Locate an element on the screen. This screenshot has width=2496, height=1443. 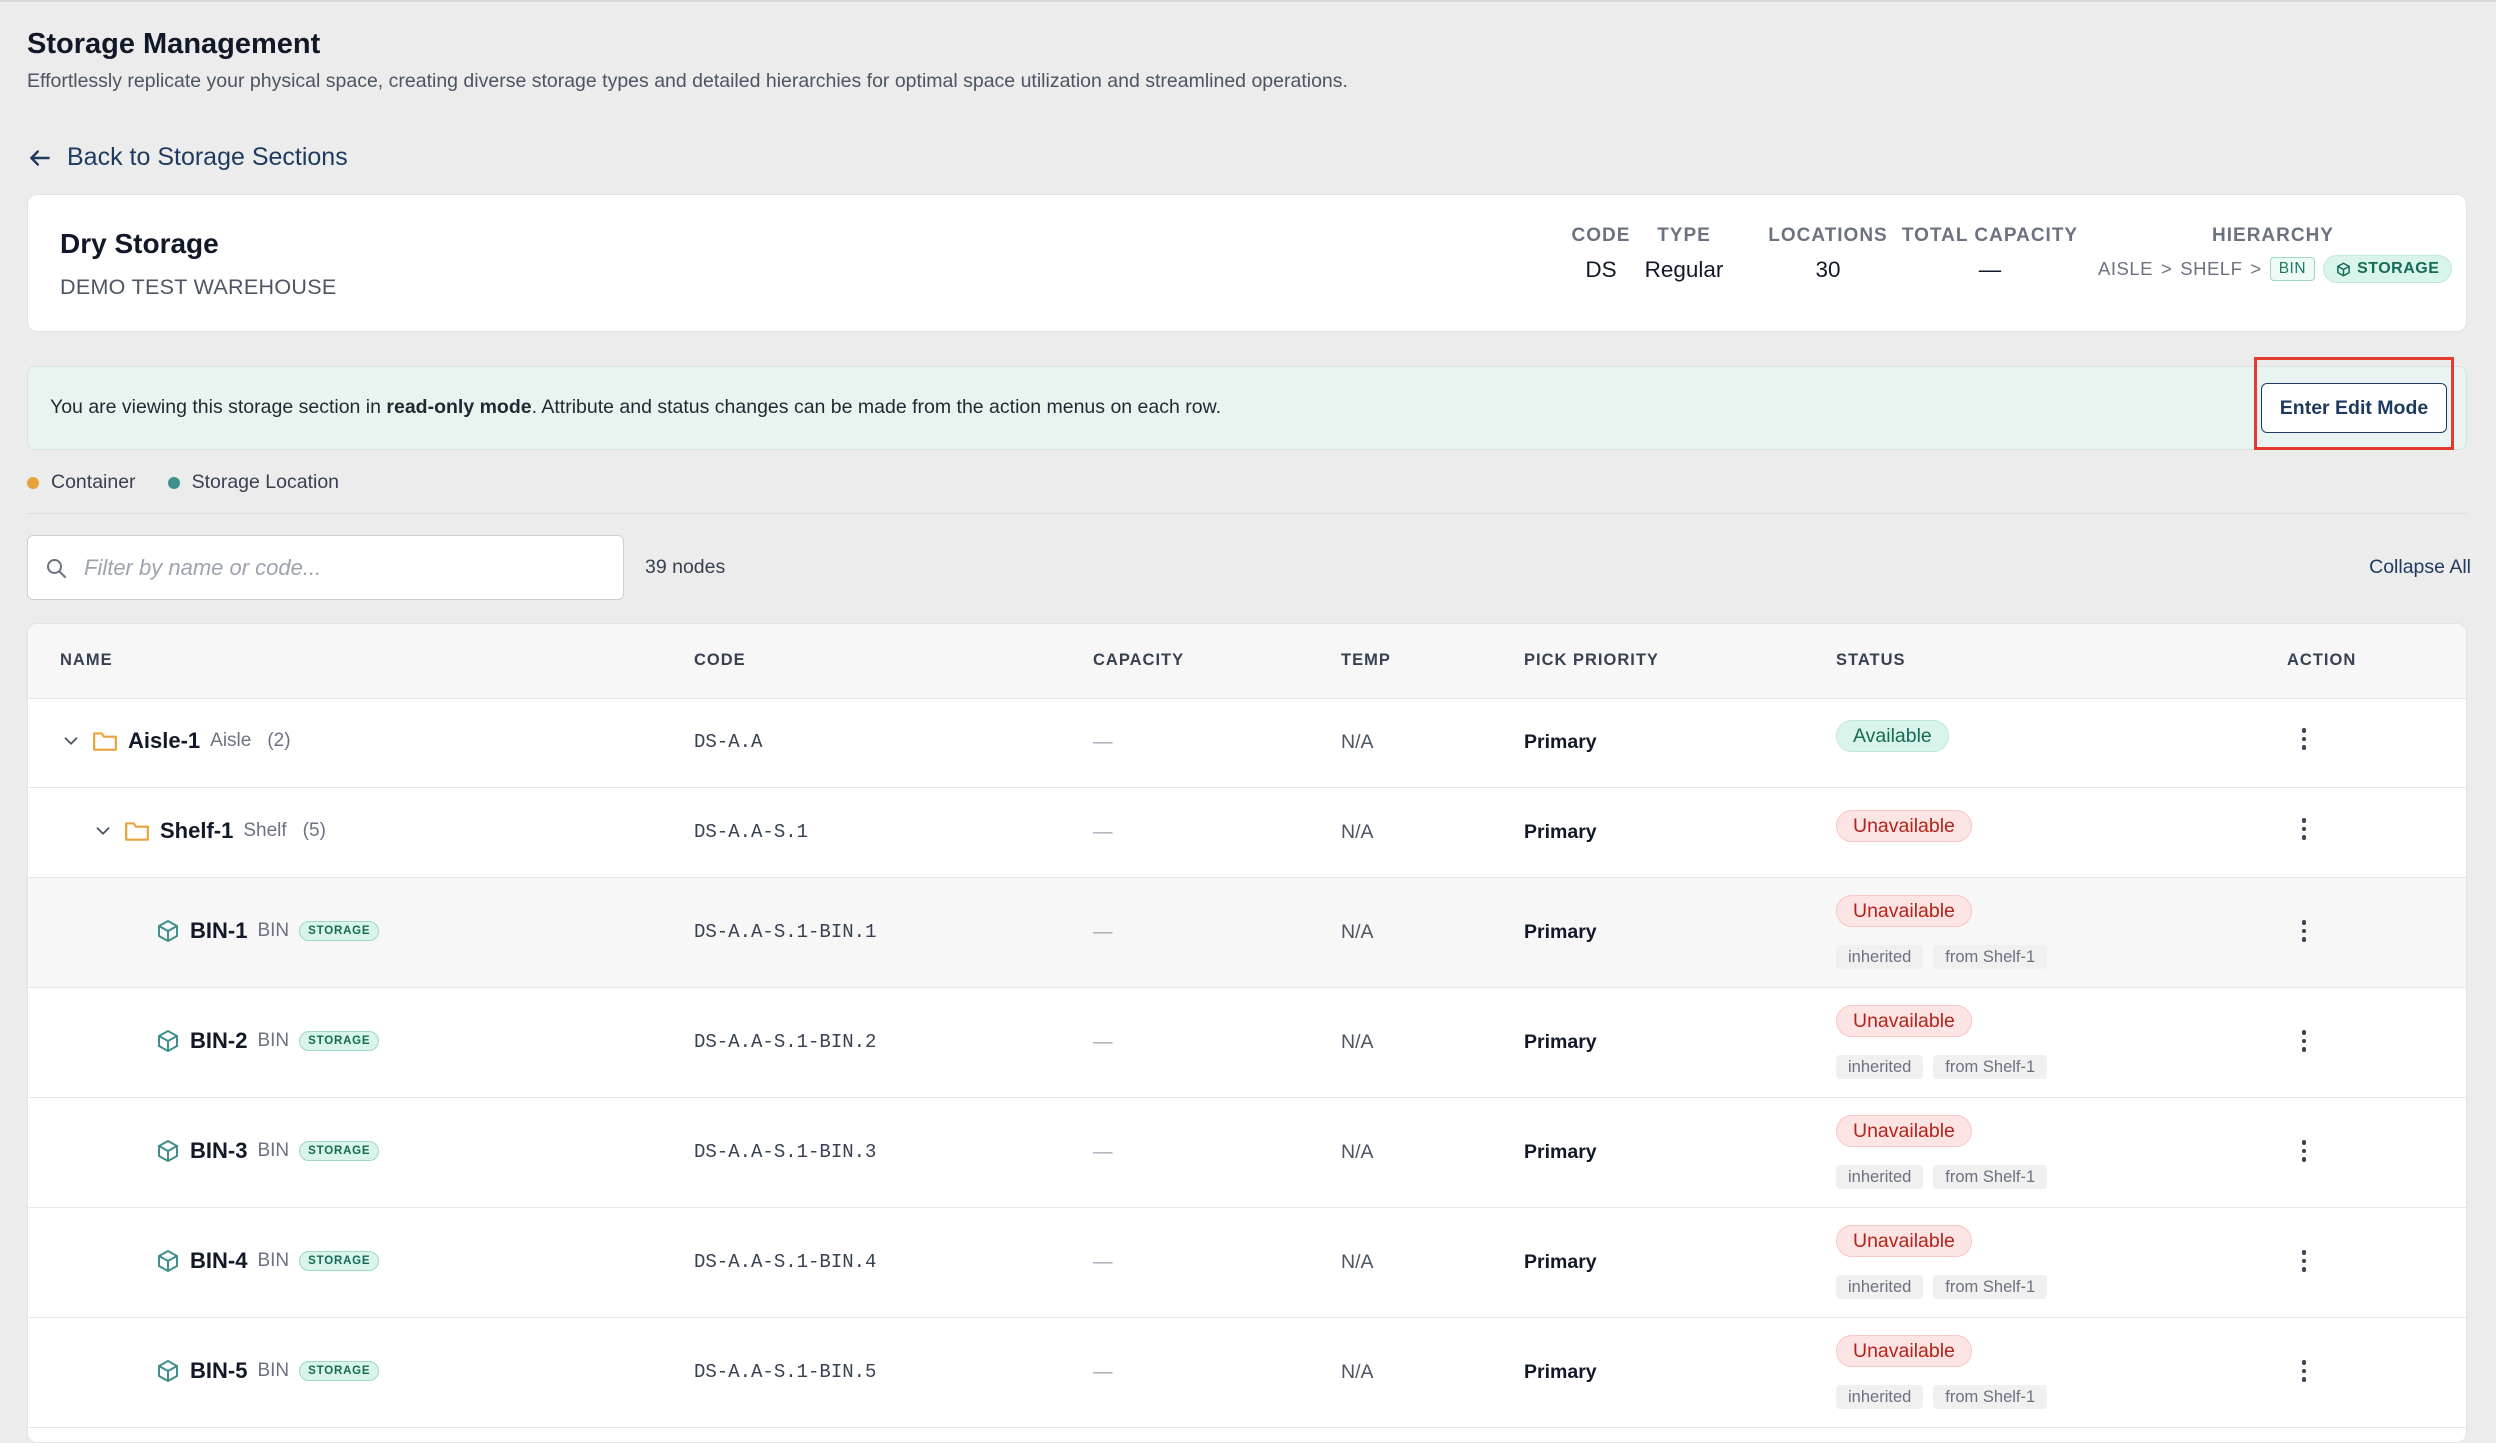
stat-hierarchy-label: HIERARCHY is located at coordinates (2273, 235).